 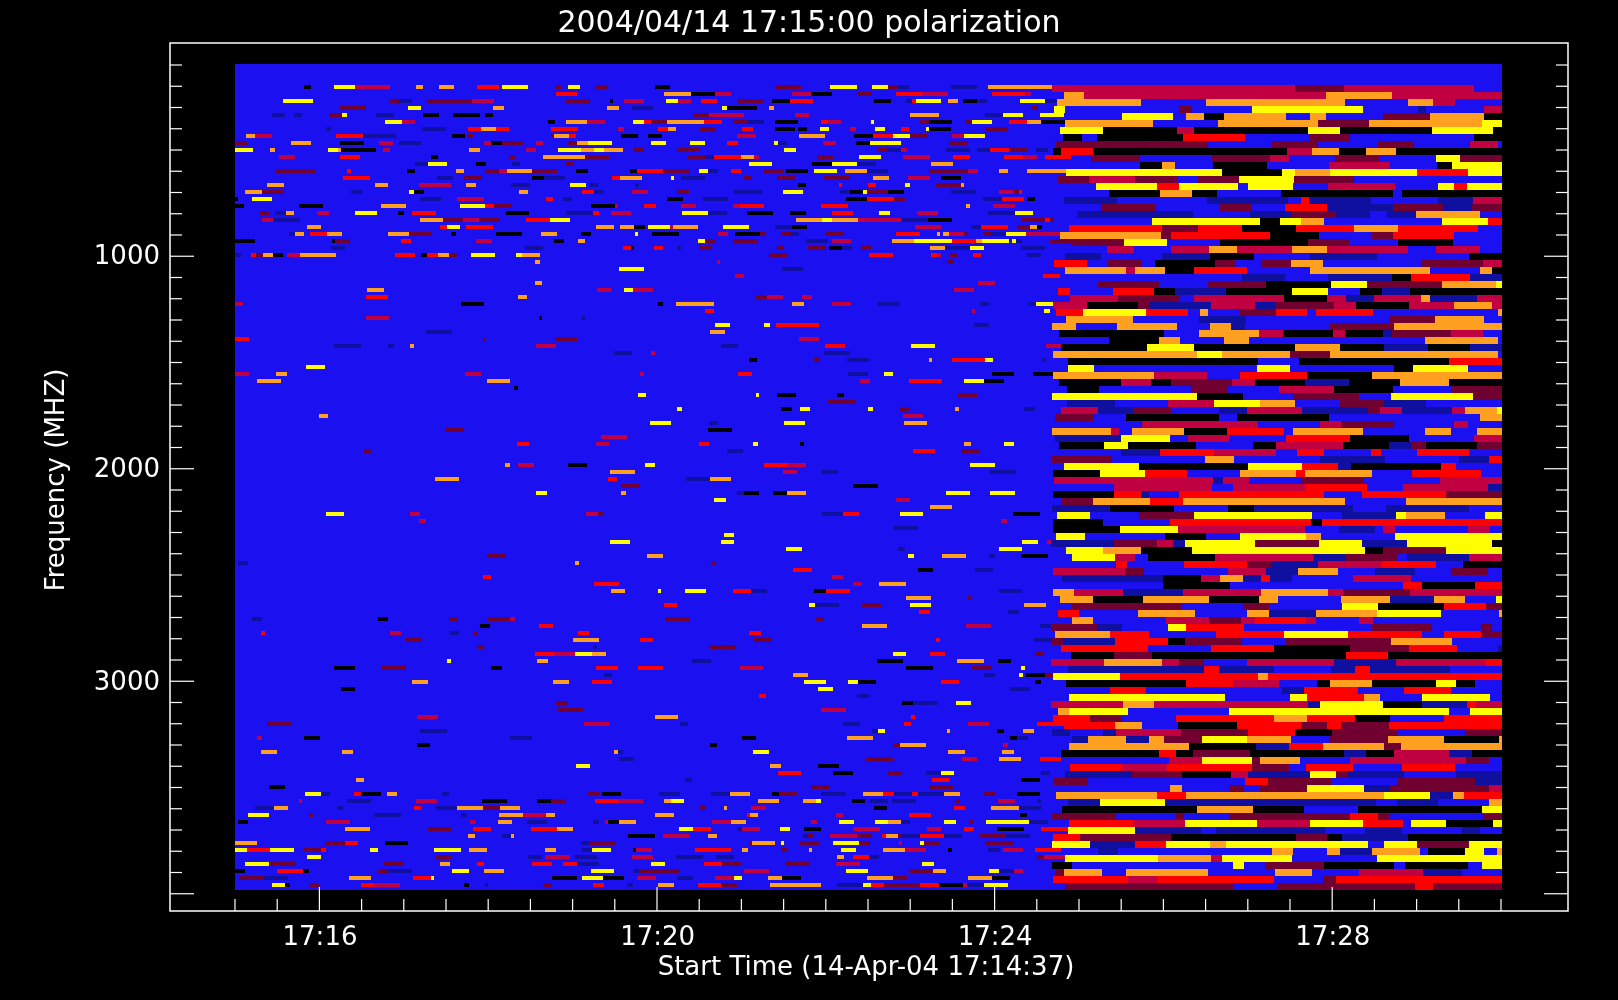 What do you see at coordinates (126, 255) in the screenshot?
I see `y-tick-label: 1000` at bounding box center [126, 255].